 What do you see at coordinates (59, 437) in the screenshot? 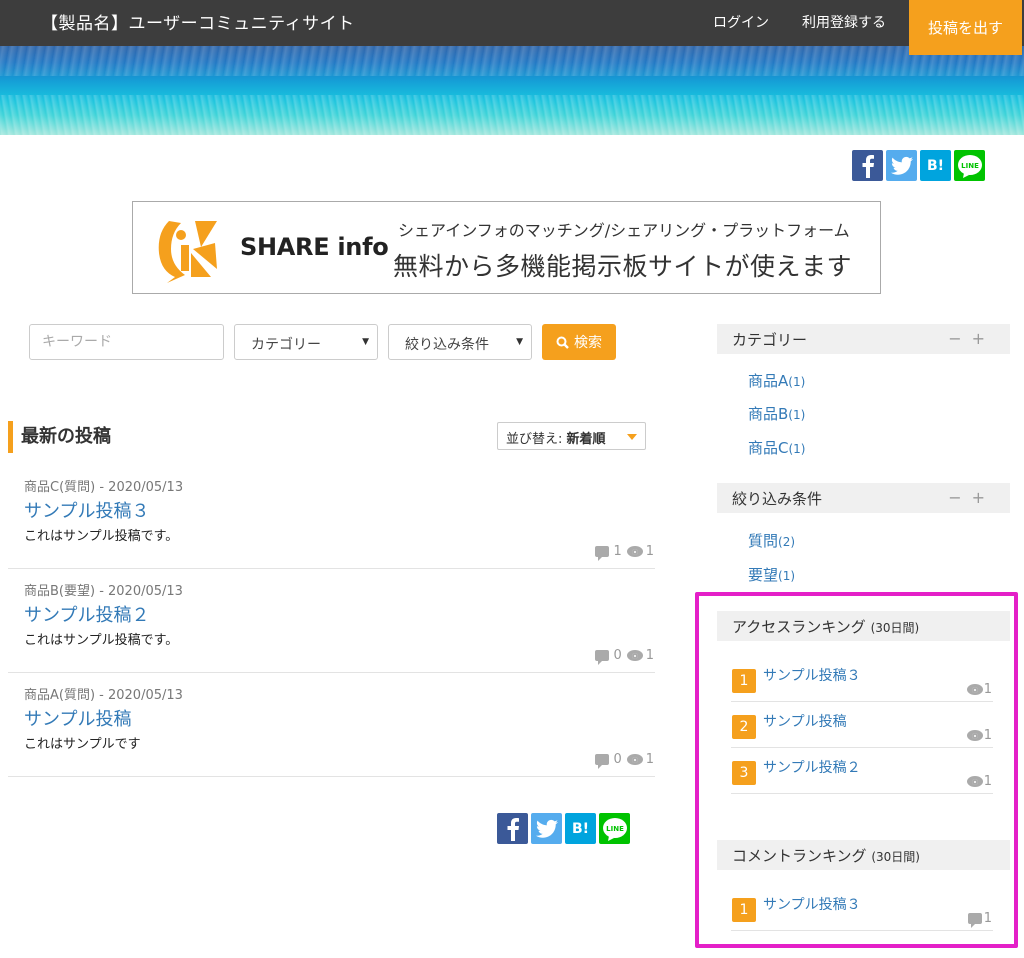
I see `section-title: 最新の投稿` at bounding box center [59, 437].